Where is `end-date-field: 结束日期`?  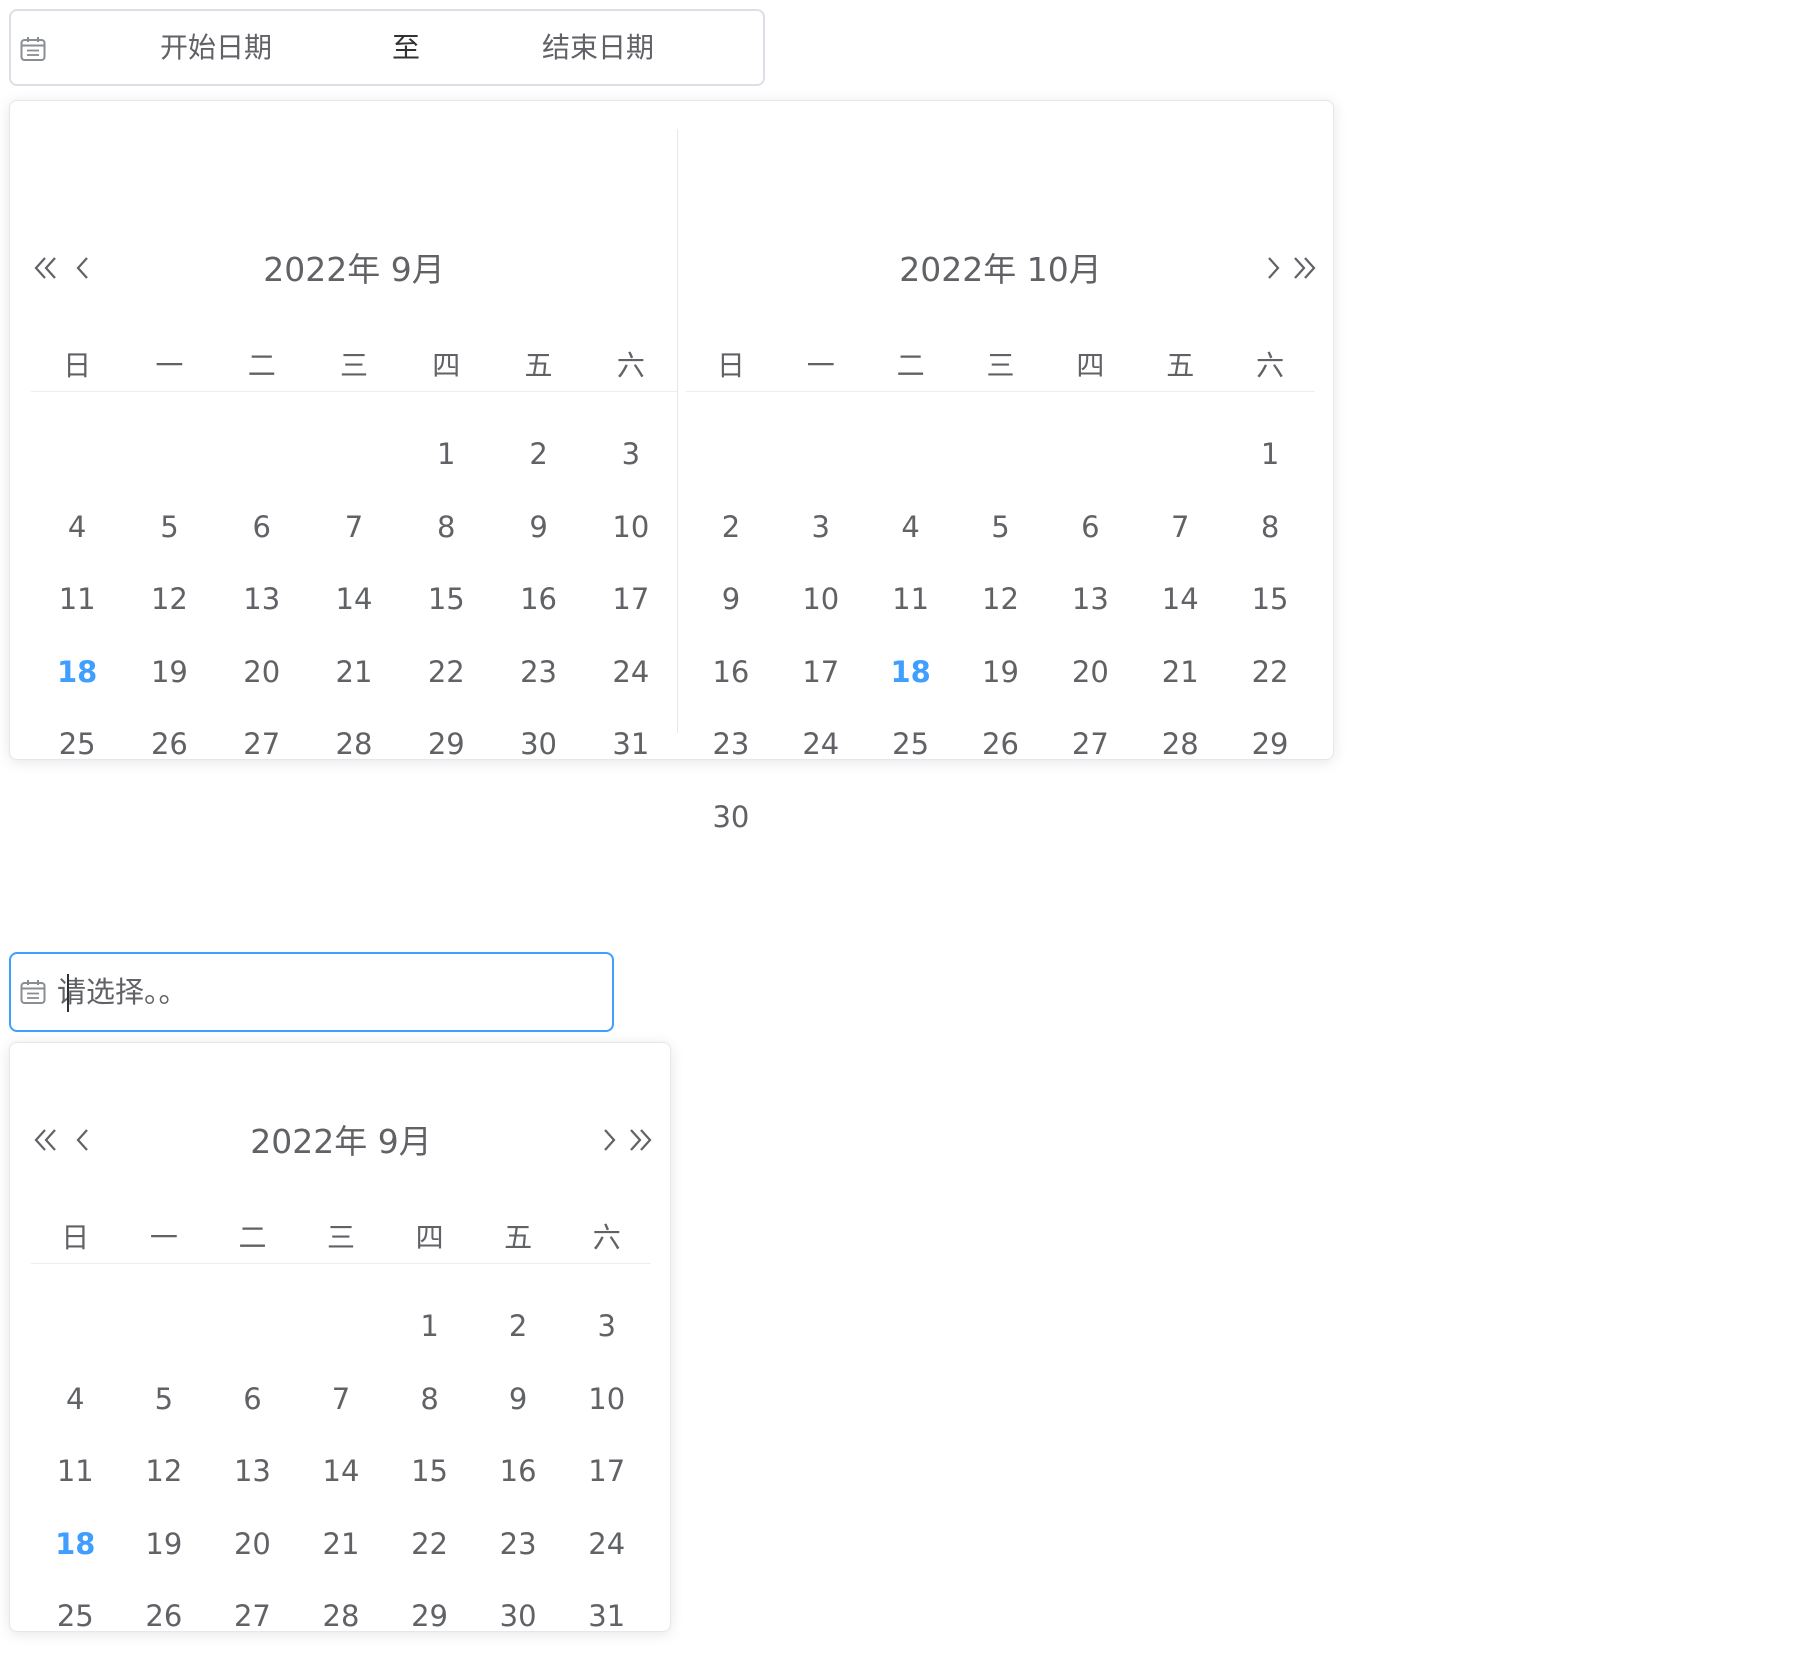
end-date-field: 结束日期 is located at coordinates (598, 47).